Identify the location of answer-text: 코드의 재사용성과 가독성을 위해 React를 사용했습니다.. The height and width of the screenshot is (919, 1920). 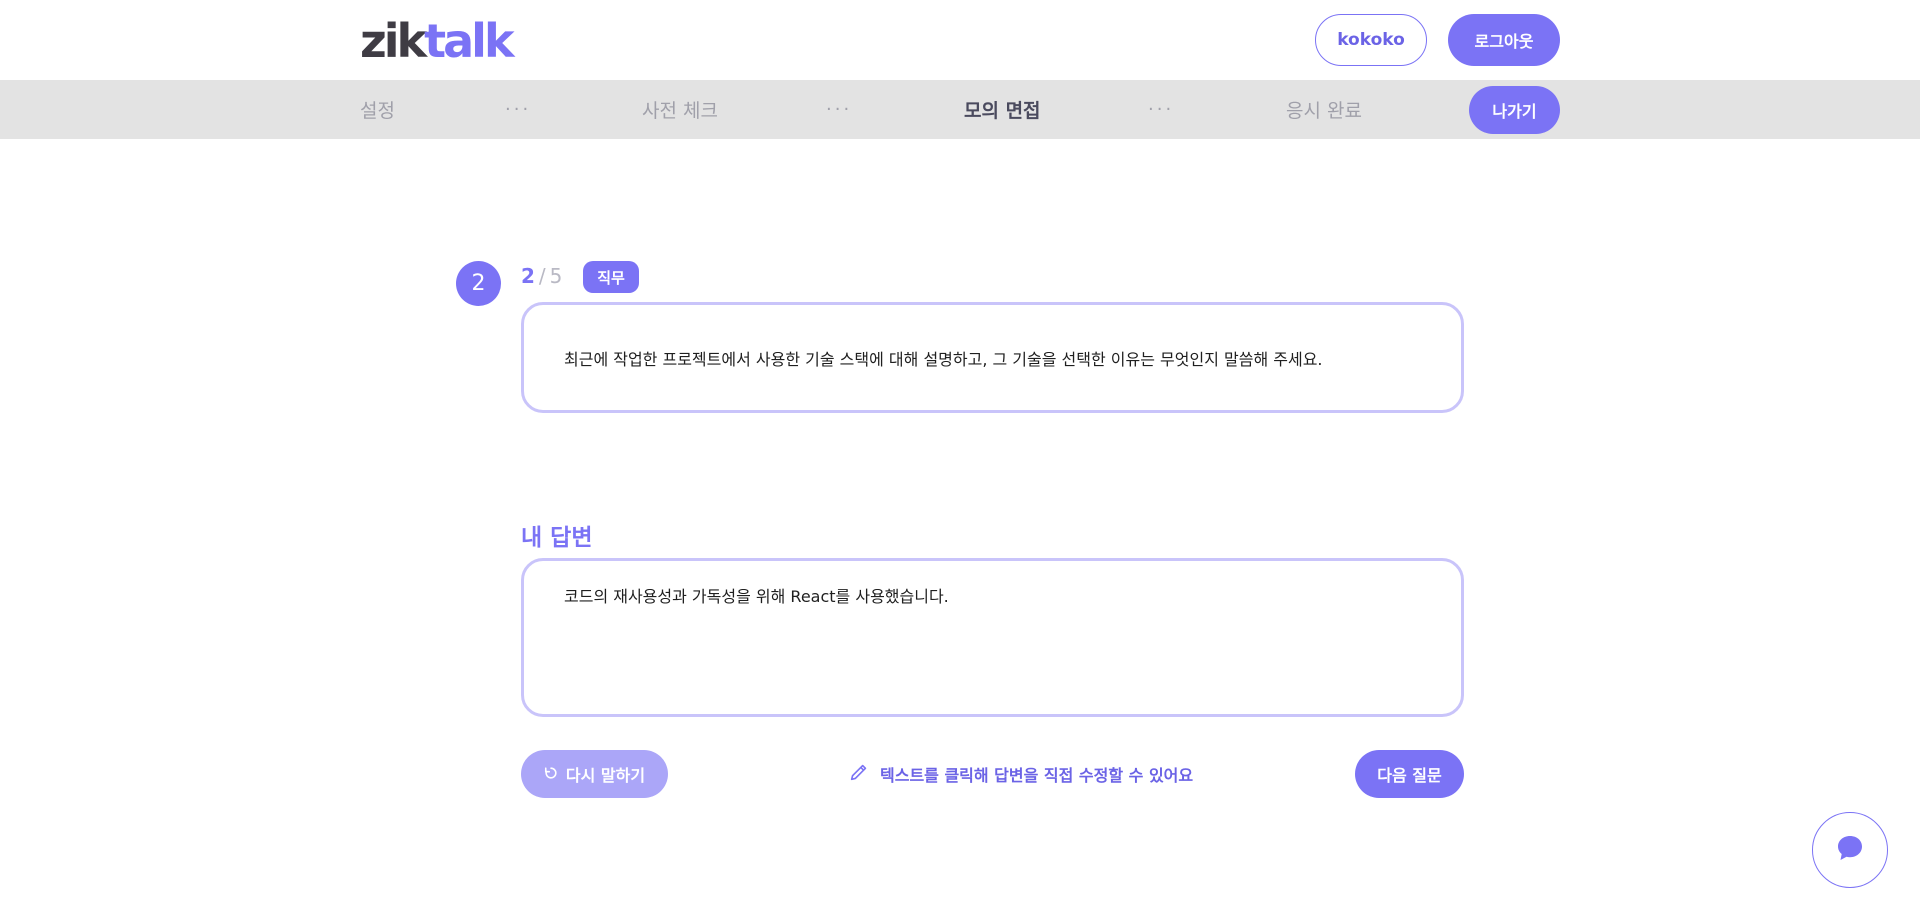
(756, 596).